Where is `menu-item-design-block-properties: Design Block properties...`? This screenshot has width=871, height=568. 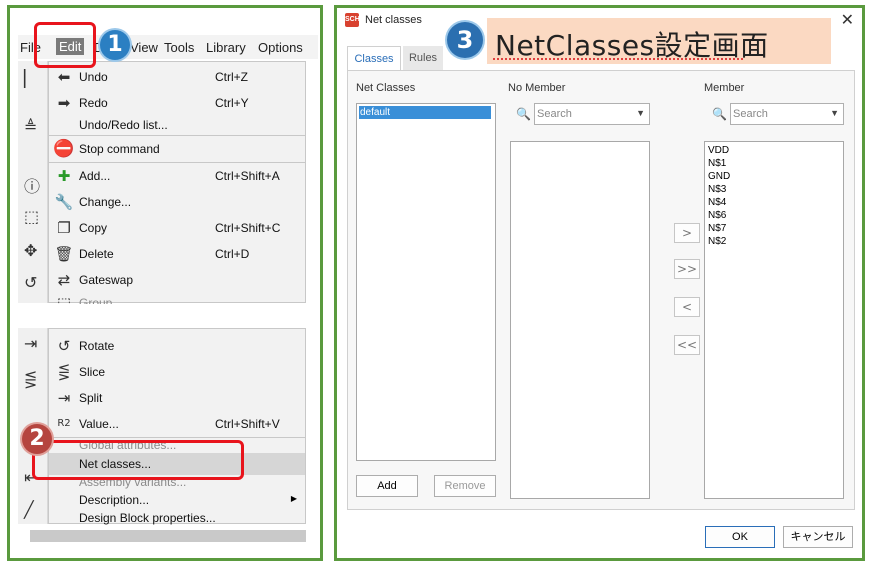
menu-item-design-block-properties: Design Block properties... is located at coordinates (177, 518).